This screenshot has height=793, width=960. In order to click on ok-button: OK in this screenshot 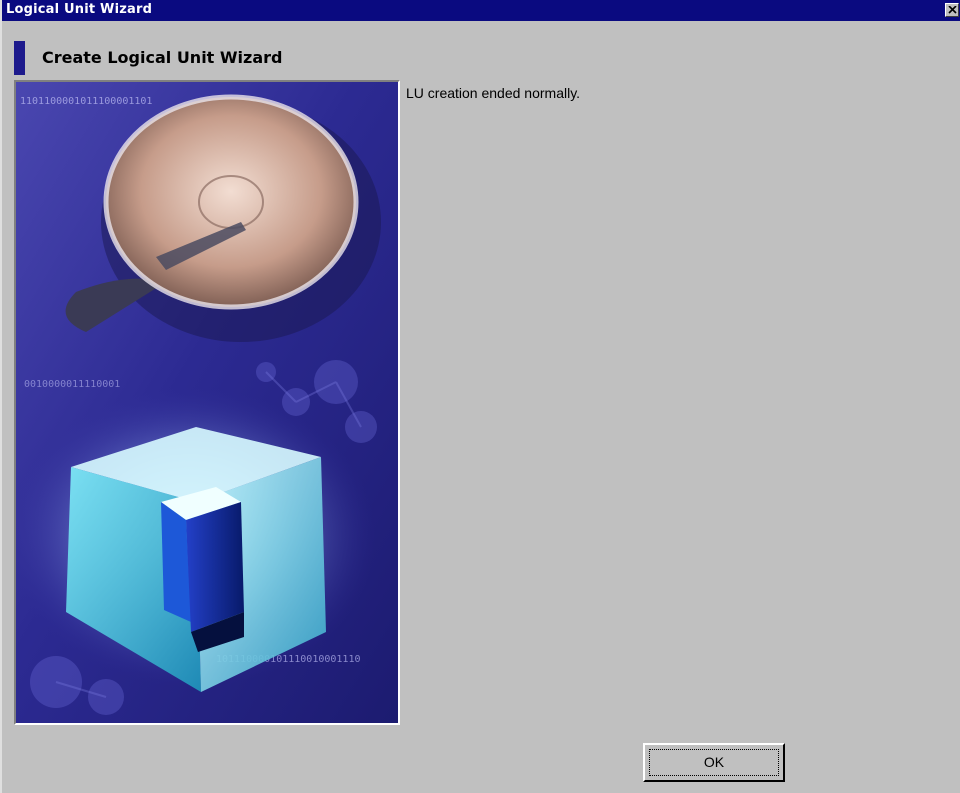, I will do `click(714, 762)`.